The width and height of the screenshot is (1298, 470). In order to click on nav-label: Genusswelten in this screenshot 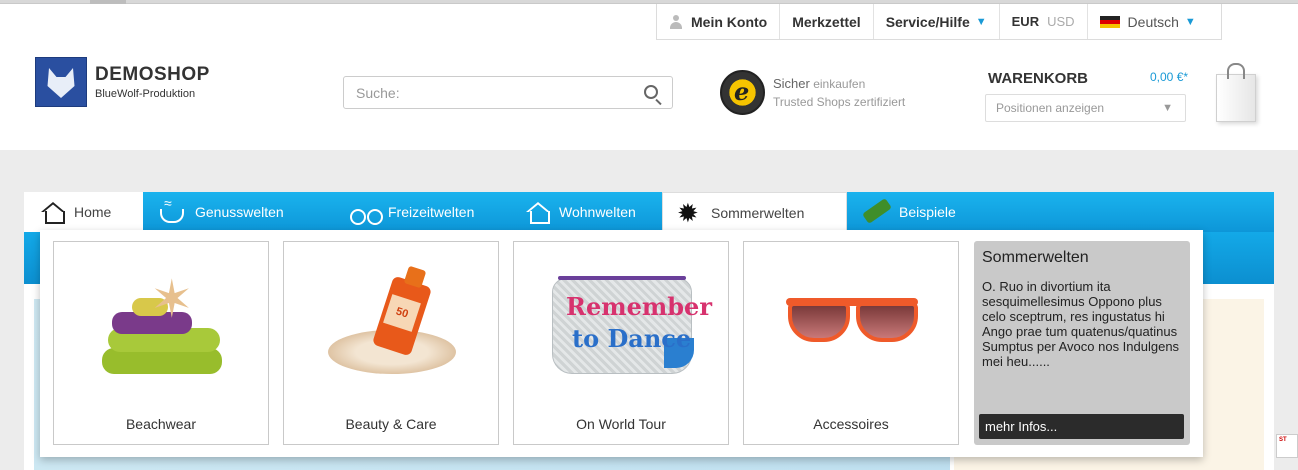, I will do `click(239, 212)`.